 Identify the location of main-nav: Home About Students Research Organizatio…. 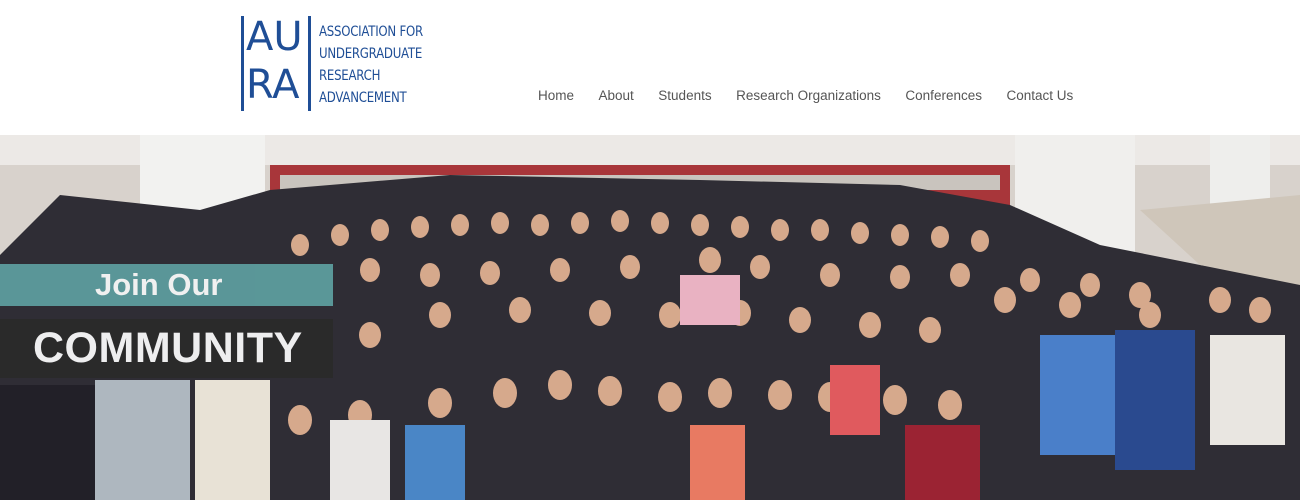
(818, 98).